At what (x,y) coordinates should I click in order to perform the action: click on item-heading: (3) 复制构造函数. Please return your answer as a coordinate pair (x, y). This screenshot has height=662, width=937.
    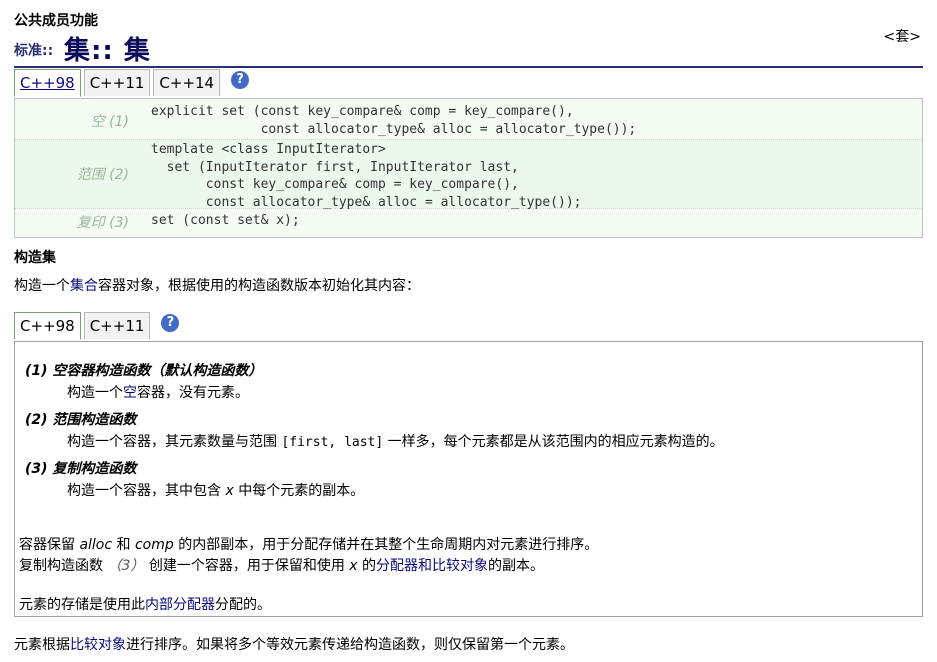
    Looking at the image, I should click on (81, 469).